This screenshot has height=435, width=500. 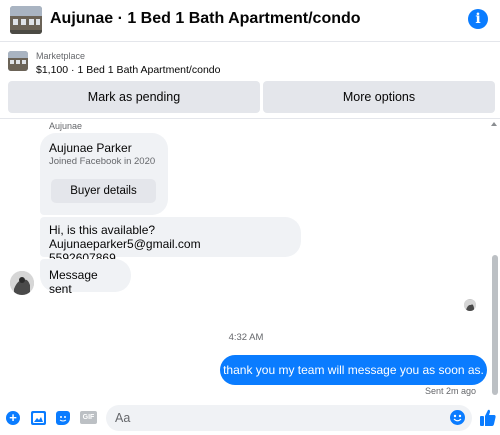 What do you see at coordinates (488, 417) in the screenshot?
I see `like-icon` at bounding box center [488, 417].